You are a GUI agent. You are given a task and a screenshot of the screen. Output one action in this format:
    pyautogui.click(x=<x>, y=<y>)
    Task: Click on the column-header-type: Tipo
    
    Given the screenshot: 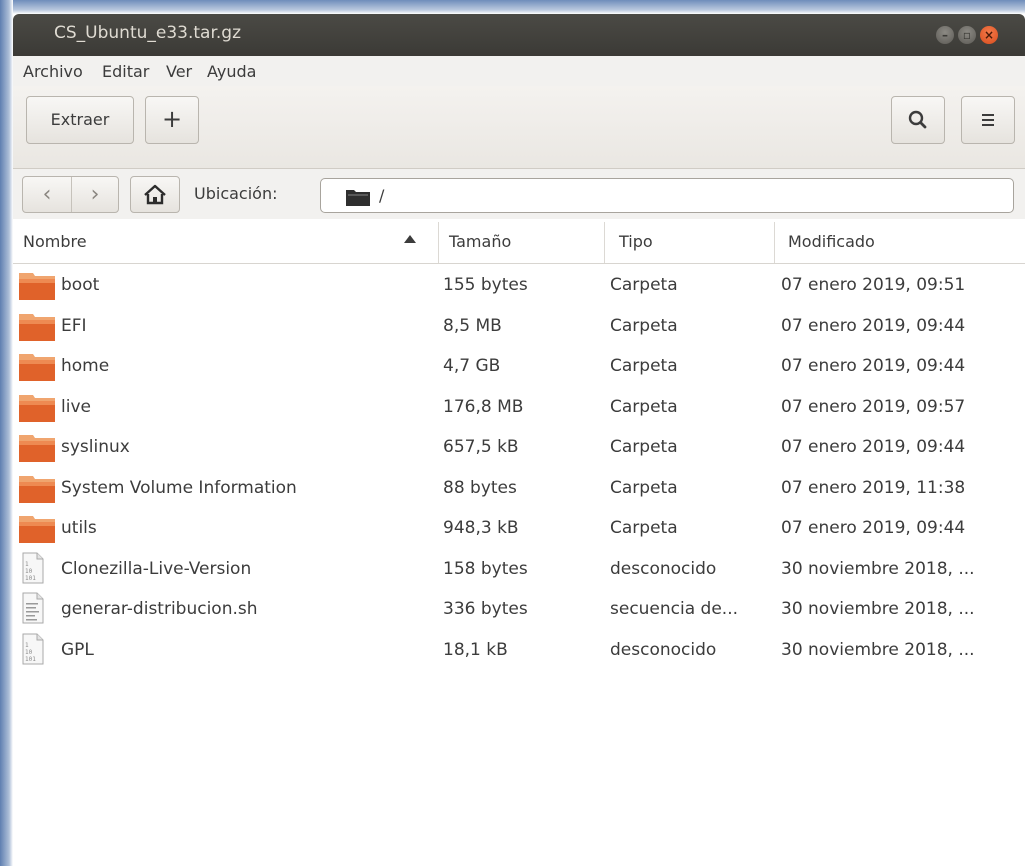 What is the action you would take?
    pyautogui.click(x=696, y=242)
    